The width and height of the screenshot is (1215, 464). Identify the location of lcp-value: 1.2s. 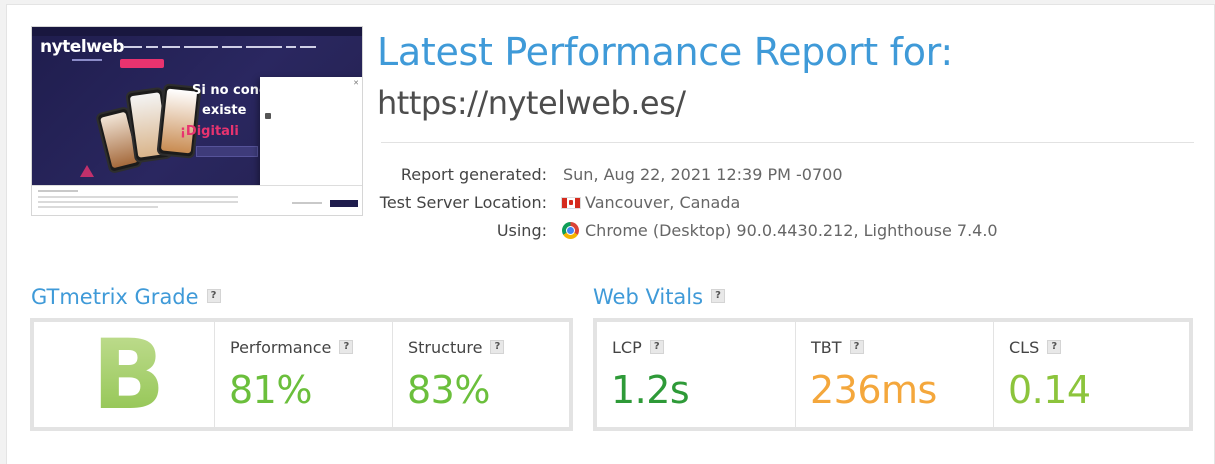
(650, 390).